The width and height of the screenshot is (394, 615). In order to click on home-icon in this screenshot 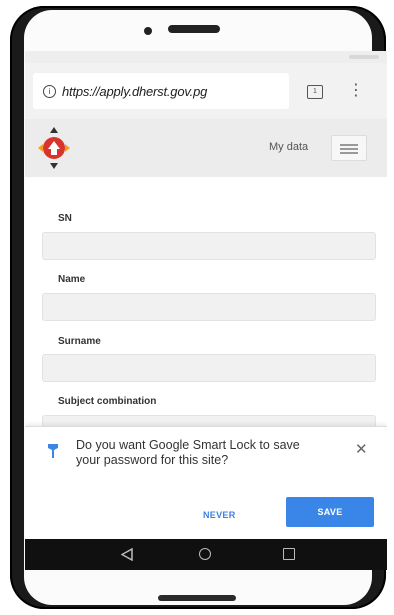, I will do `click(205, 554)`.